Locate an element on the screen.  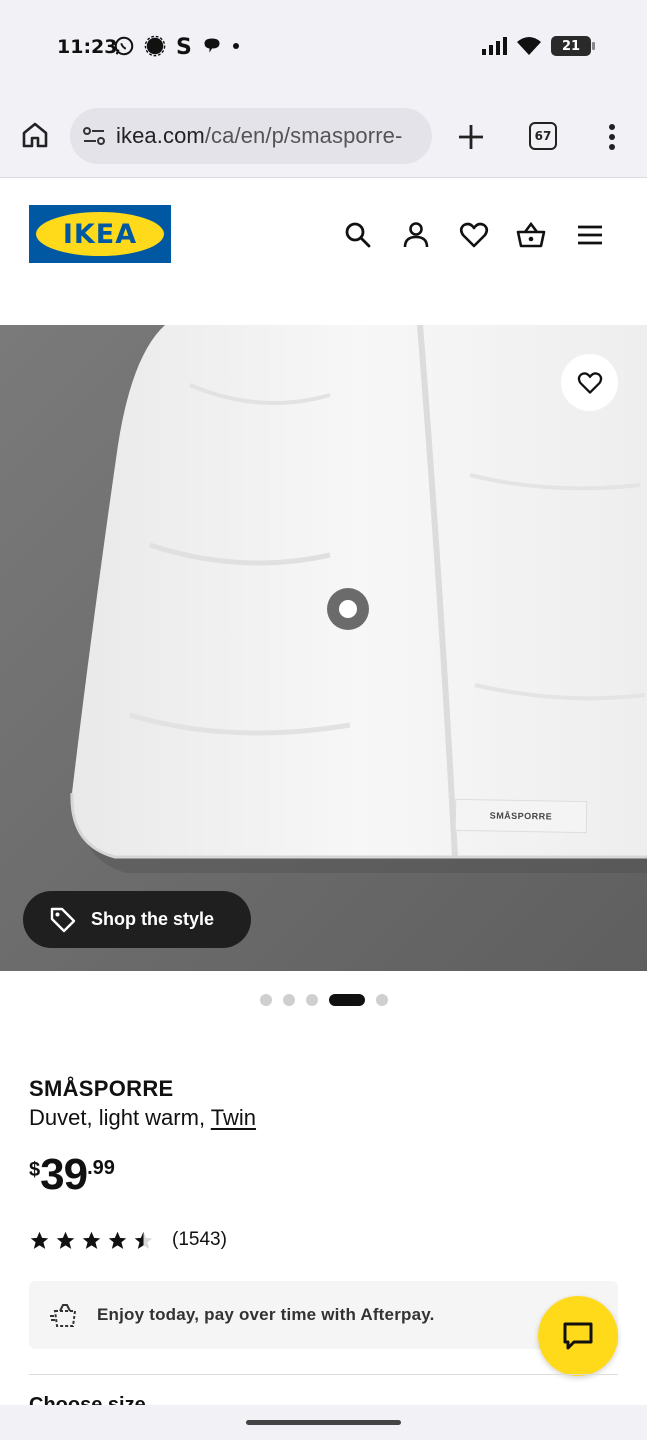
product-description: Duvet, light warm, Twin is located at coordinates (142, 1118).